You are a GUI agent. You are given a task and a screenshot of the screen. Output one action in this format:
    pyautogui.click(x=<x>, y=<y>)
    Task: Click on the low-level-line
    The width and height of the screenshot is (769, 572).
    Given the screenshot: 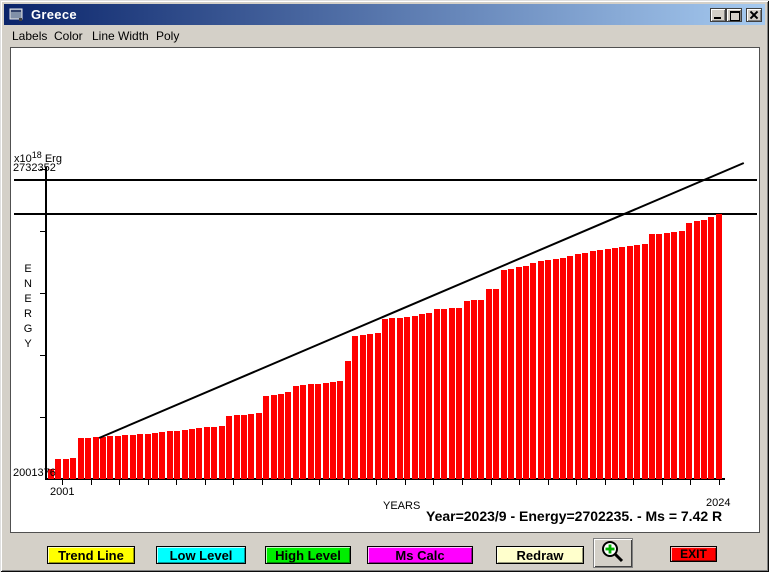 What is the action you would take?
    pyautogui.click(x=385, y=214)
    